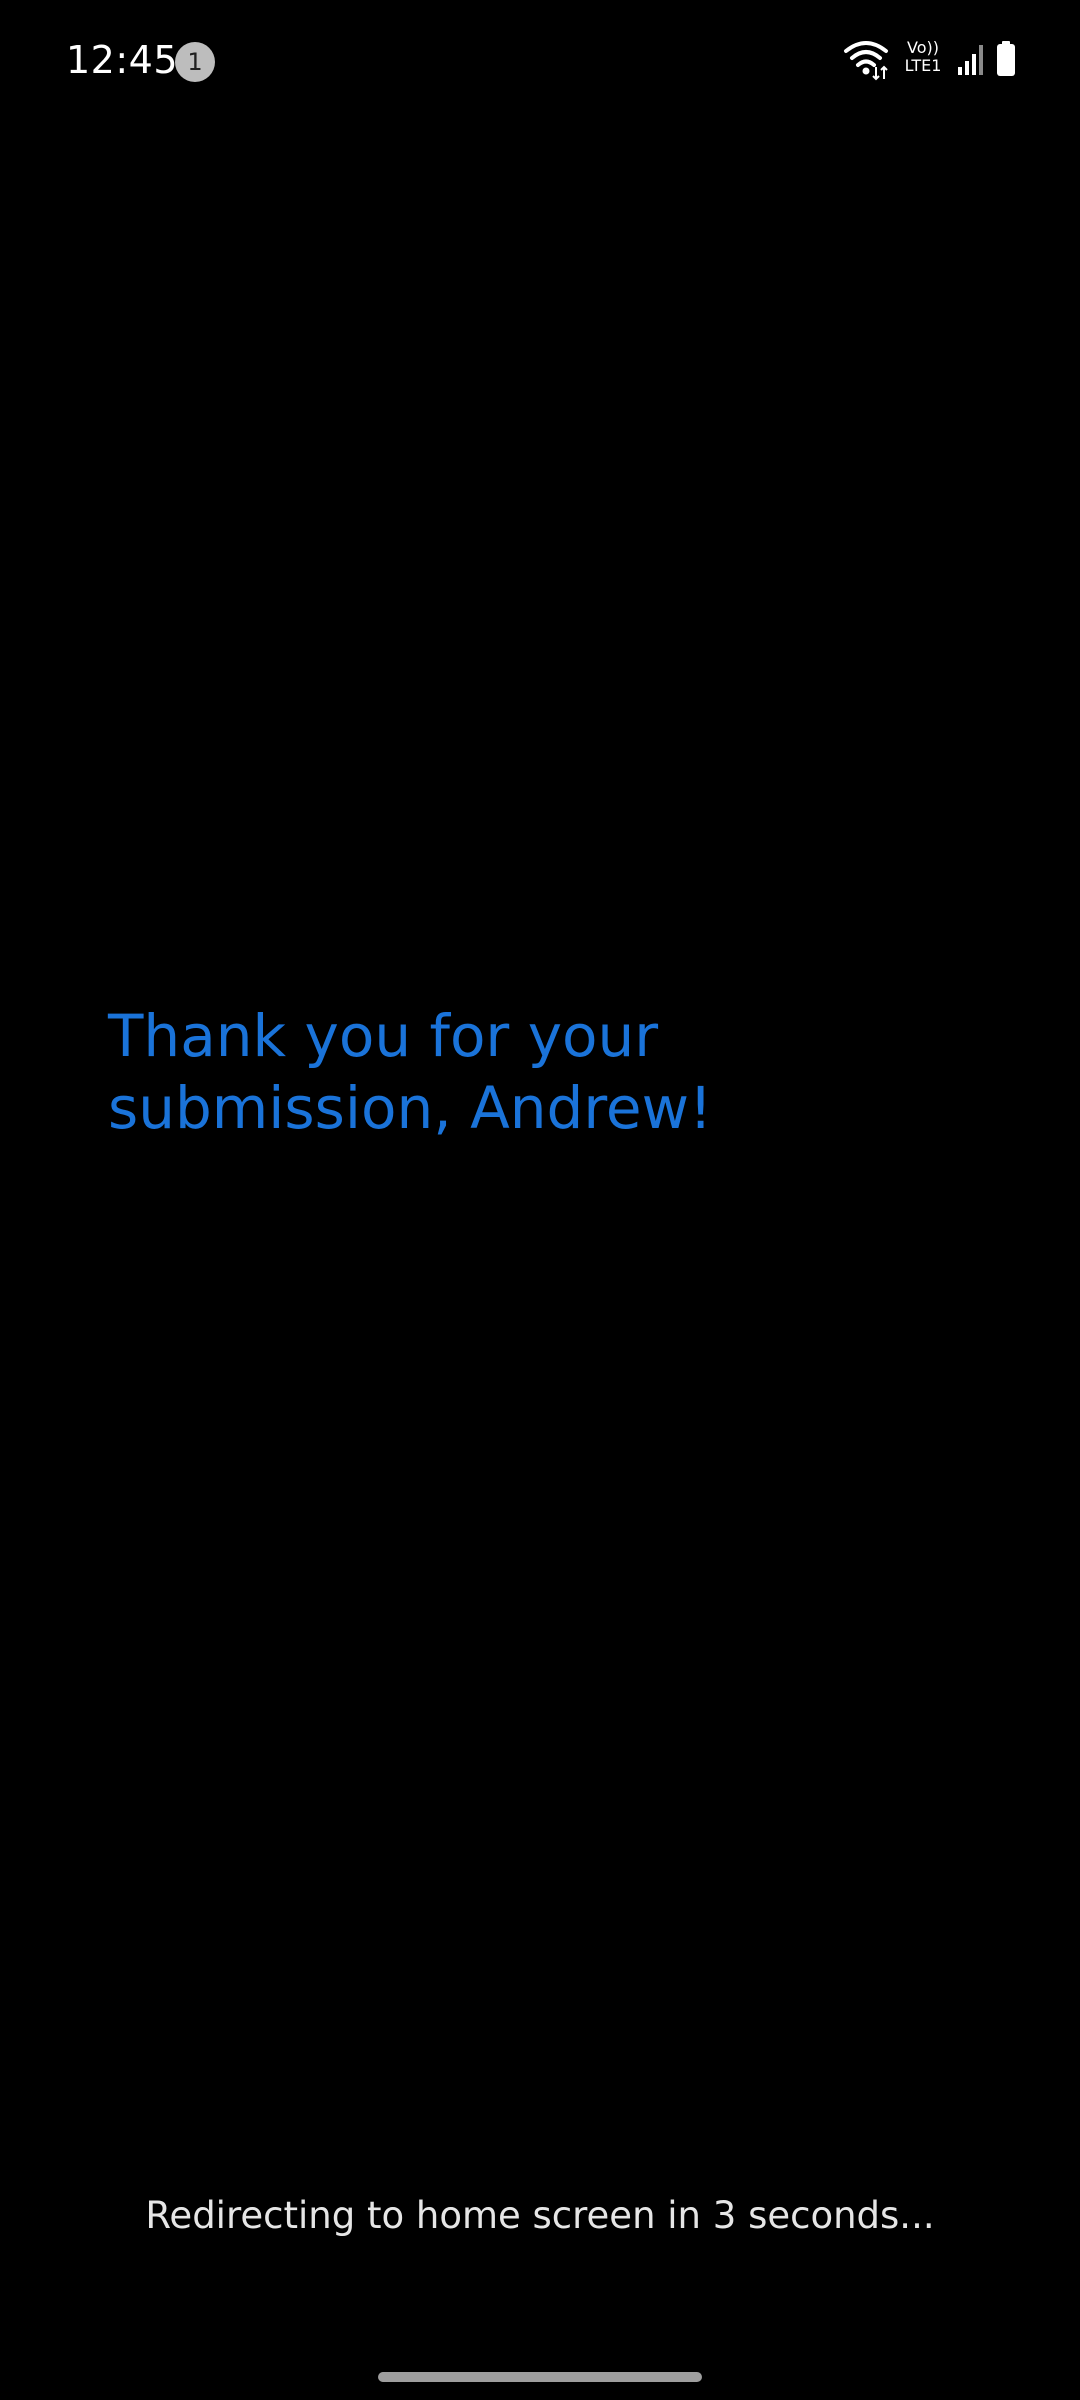 This screenshot has width=1080, height=2400. Describe the element at coordinates (540, 2377) in the screenshot. I see `home-gesture-bar` at that location.